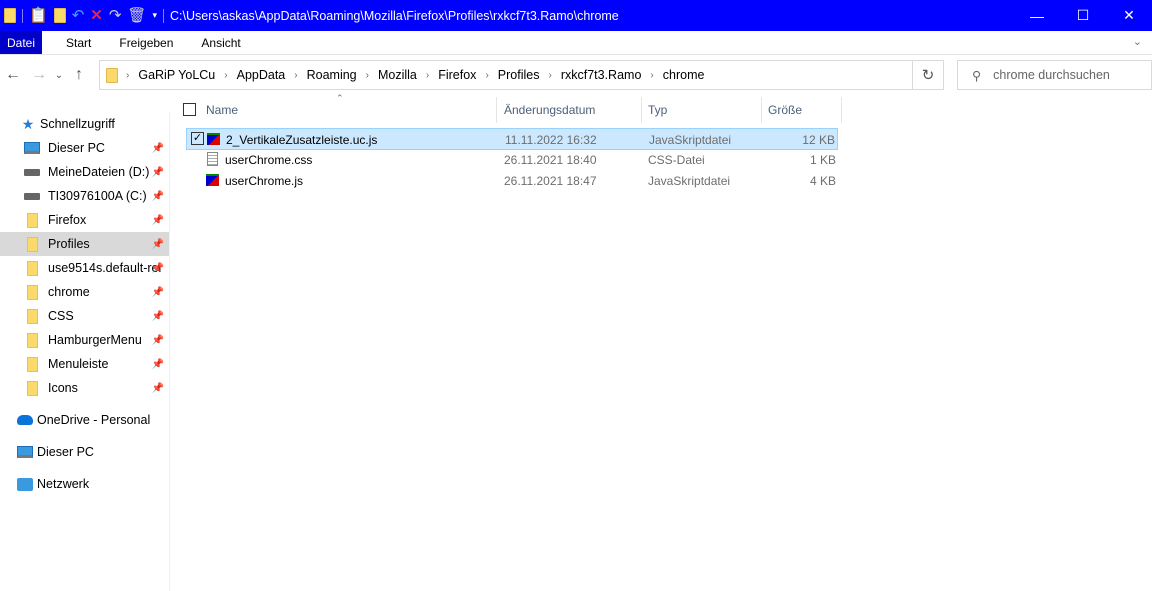 The image size is (1152, 591). What do you see at coordinates (39, 75) in the screenshot?
I see `forward-button: →` at bounding box center [39, 75].